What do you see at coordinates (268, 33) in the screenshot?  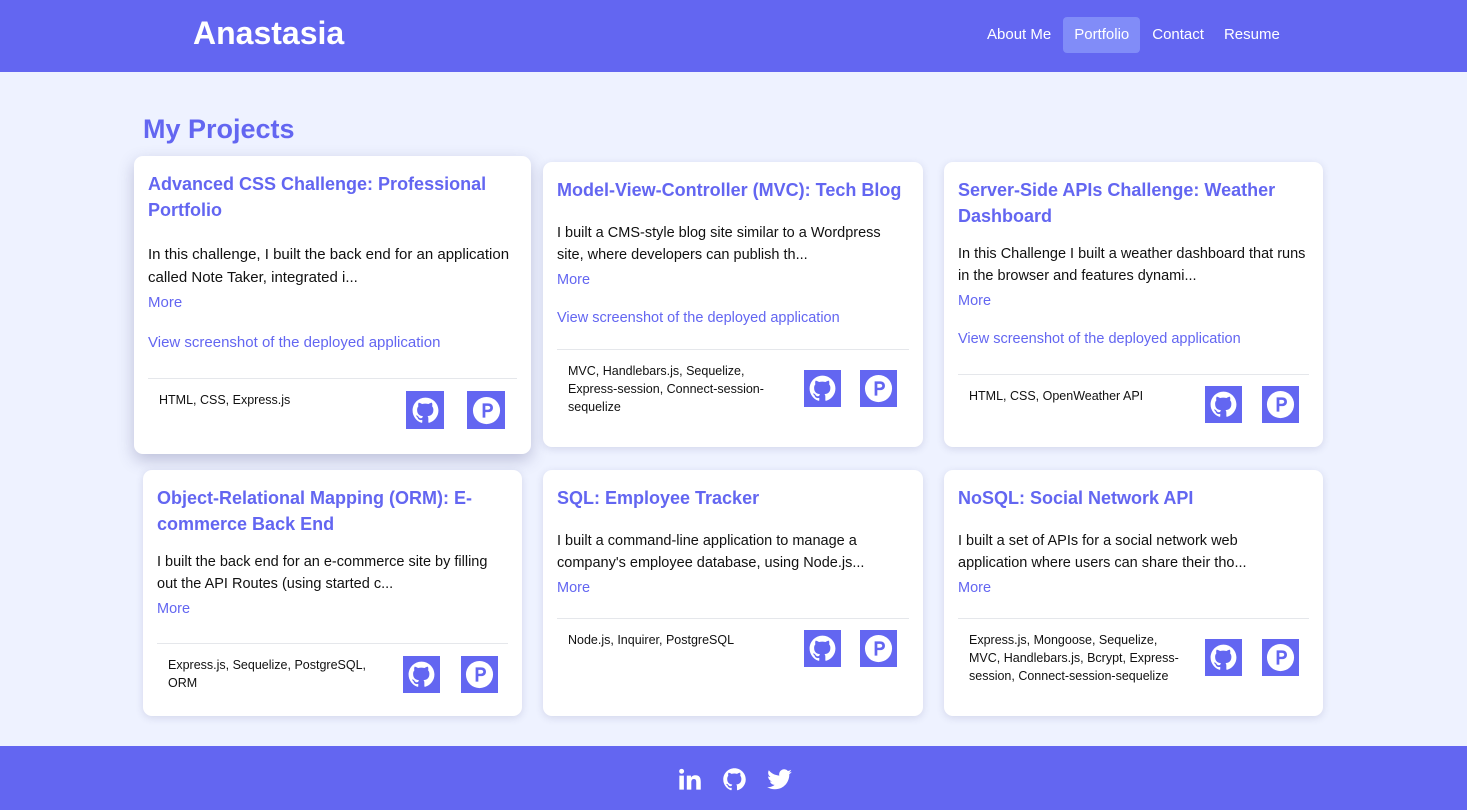 I see `brand-name: Anastasia` at bounding box center [268, 33].